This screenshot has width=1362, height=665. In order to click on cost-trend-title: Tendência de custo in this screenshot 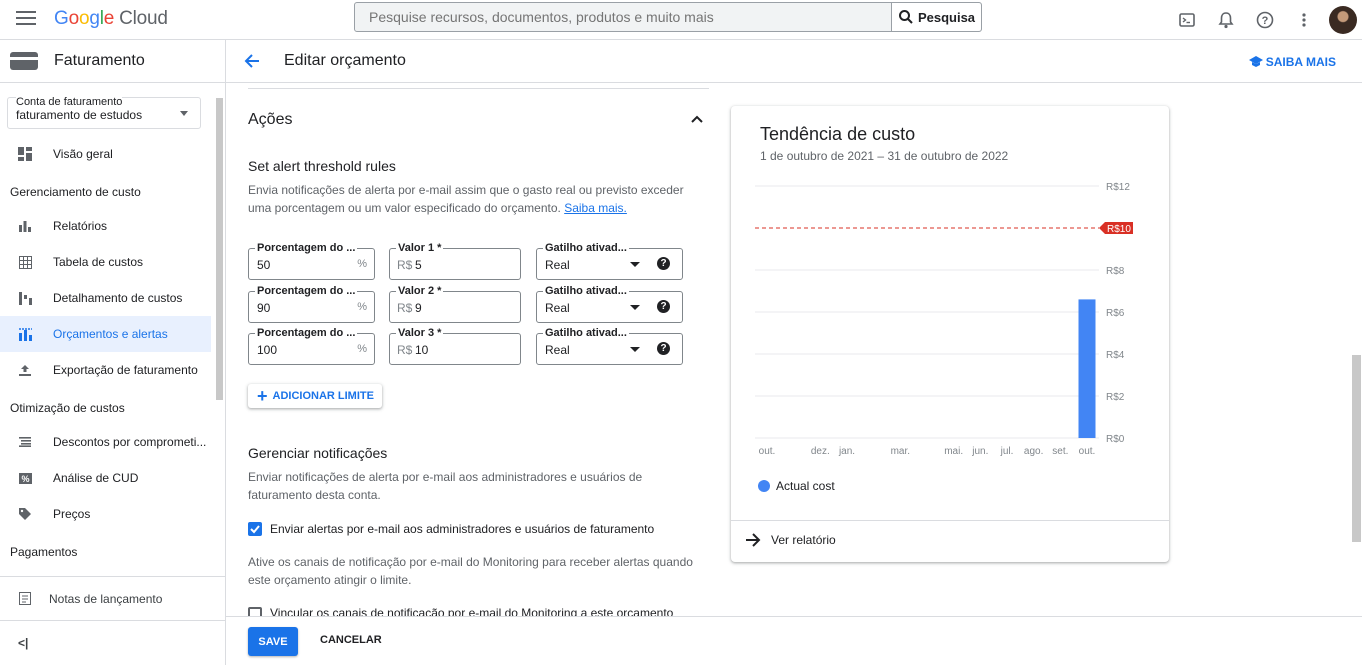, I will do `click(838, 134)`.